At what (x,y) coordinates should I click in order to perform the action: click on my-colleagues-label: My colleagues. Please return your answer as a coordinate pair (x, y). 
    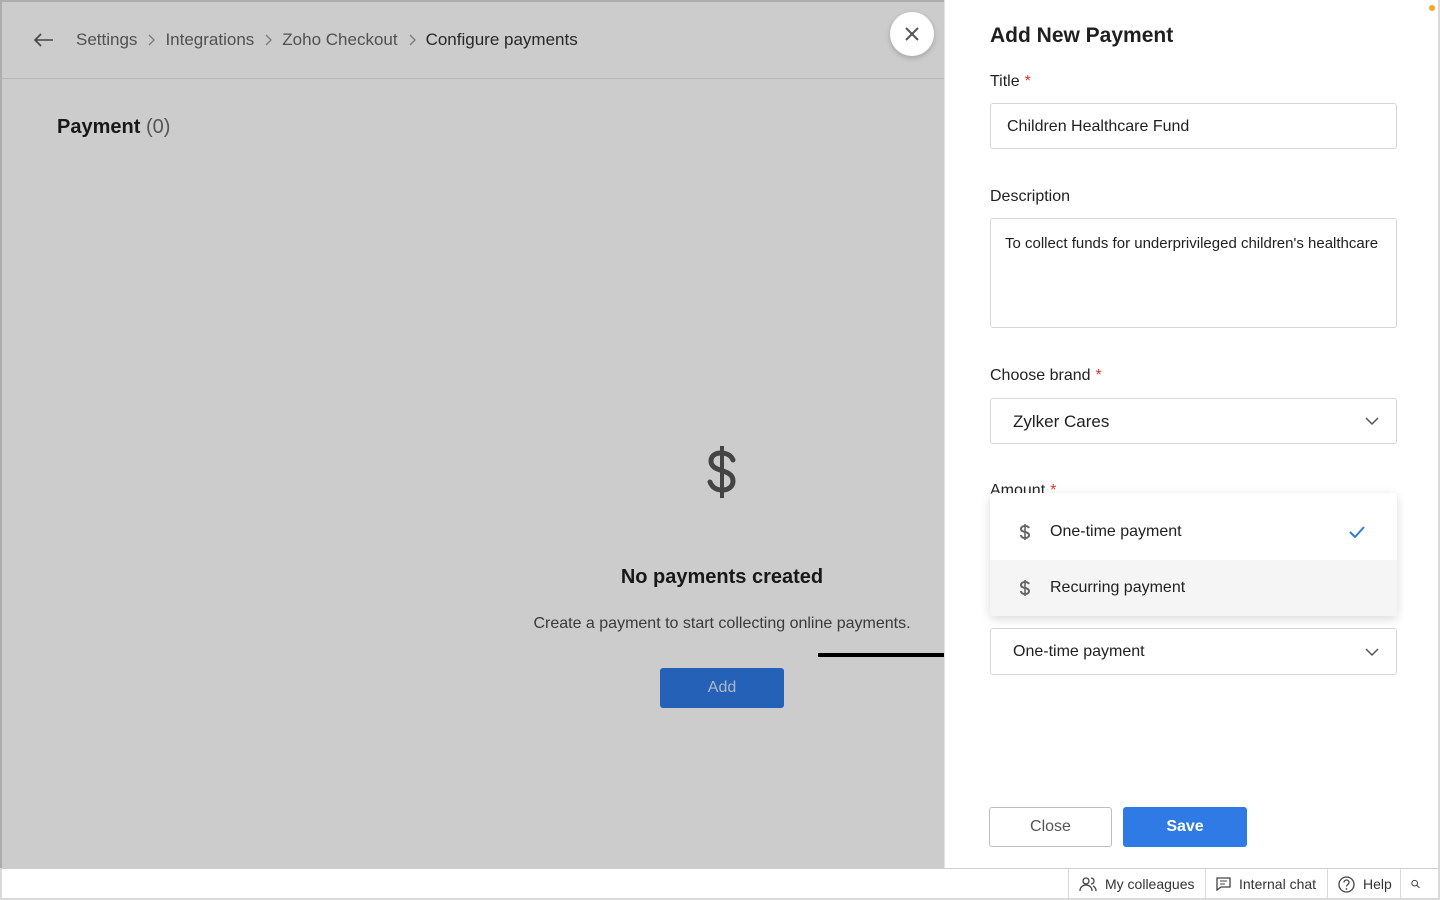
    Looking at the image, I should click on (1150, 884).